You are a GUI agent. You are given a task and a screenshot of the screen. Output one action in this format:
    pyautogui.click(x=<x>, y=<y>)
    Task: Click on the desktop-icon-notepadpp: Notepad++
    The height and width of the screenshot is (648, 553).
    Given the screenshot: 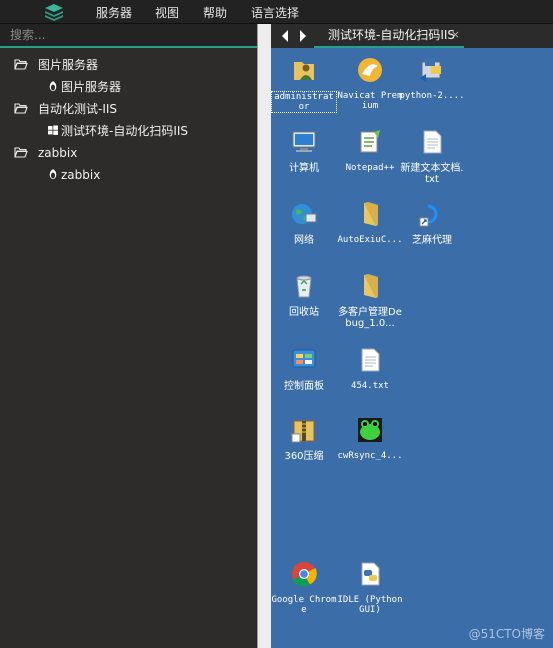 What is the action you would take?
    pyautogui.click(x=370, y=150)
    